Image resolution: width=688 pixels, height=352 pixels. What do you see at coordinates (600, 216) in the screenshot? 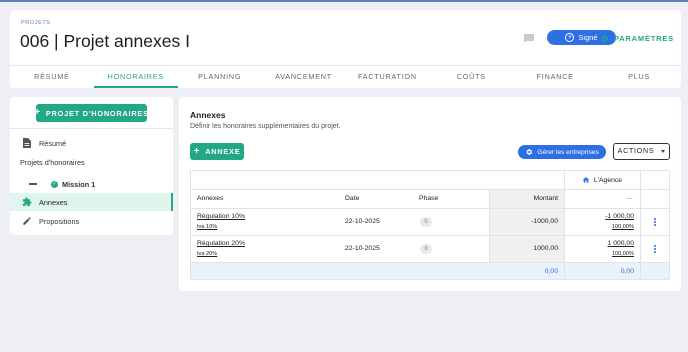
I see `agency-value: -1 000,00` at bounding box center [600, 216].